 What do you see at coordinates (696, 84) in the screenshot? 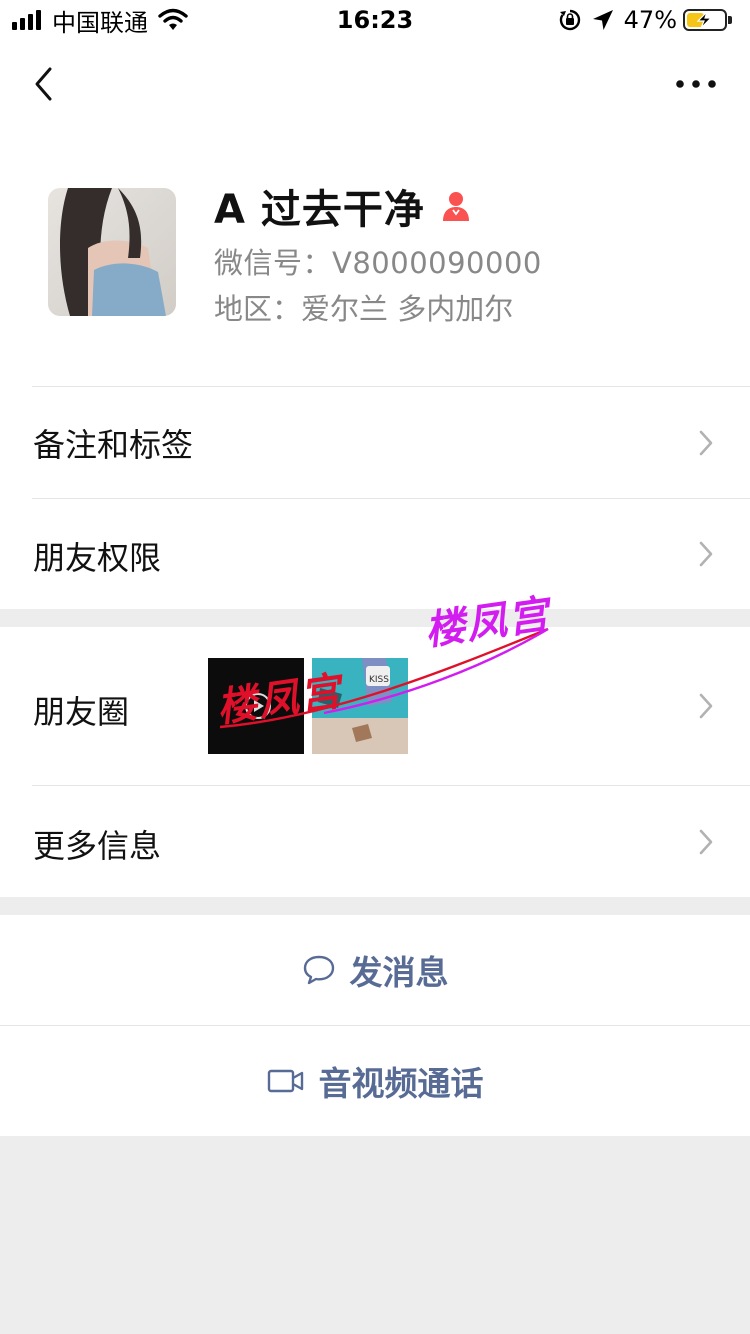
I see `more-dots-icon` at bounding box center [696, 84].